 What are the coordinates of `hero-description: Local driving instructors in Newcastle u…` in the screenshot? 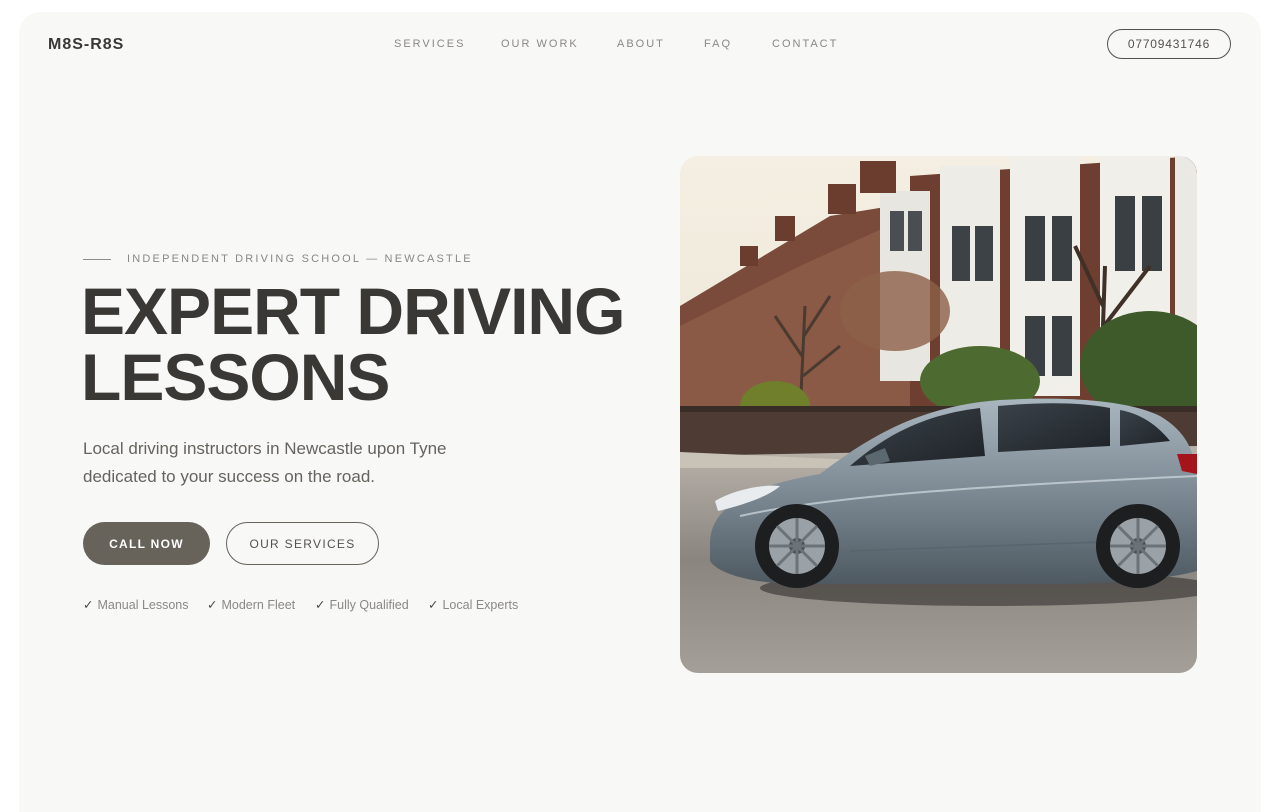 It's located at (265, 462).